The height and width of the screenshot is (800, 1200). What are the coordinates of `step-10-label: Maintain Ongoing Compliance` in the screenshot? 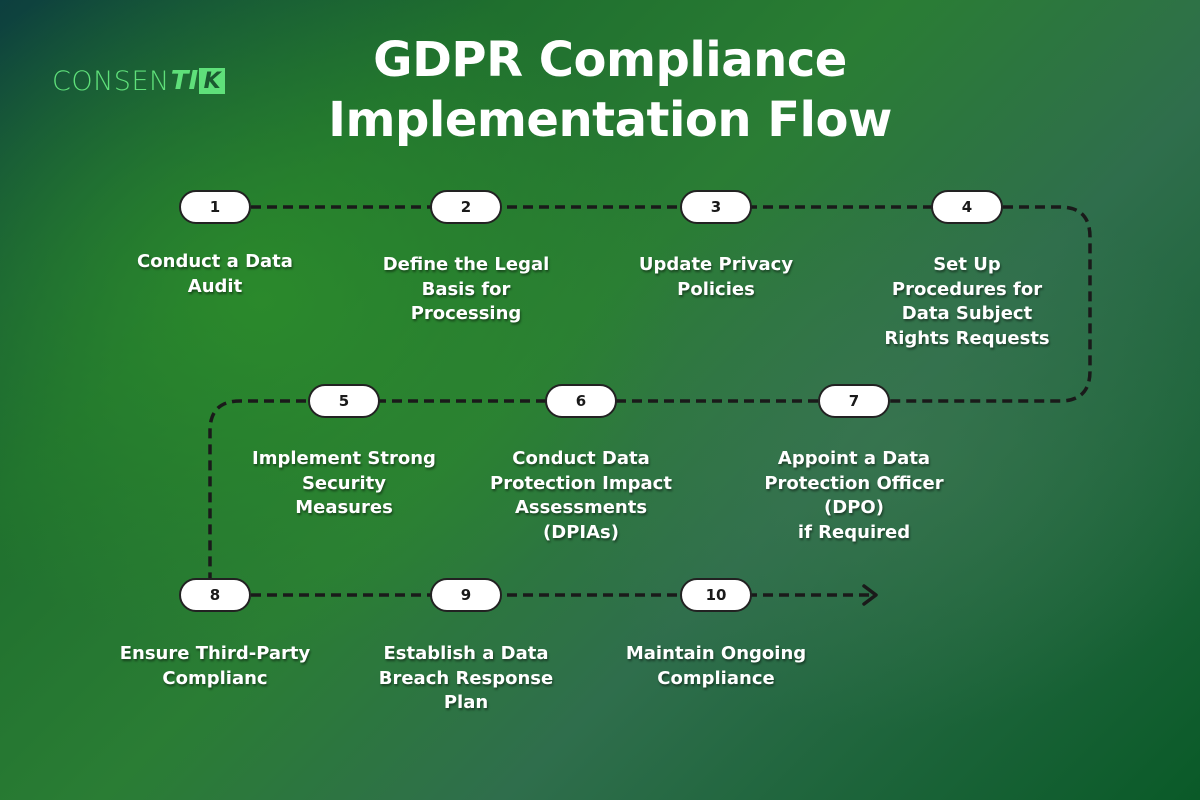 It's located at (716, 666).